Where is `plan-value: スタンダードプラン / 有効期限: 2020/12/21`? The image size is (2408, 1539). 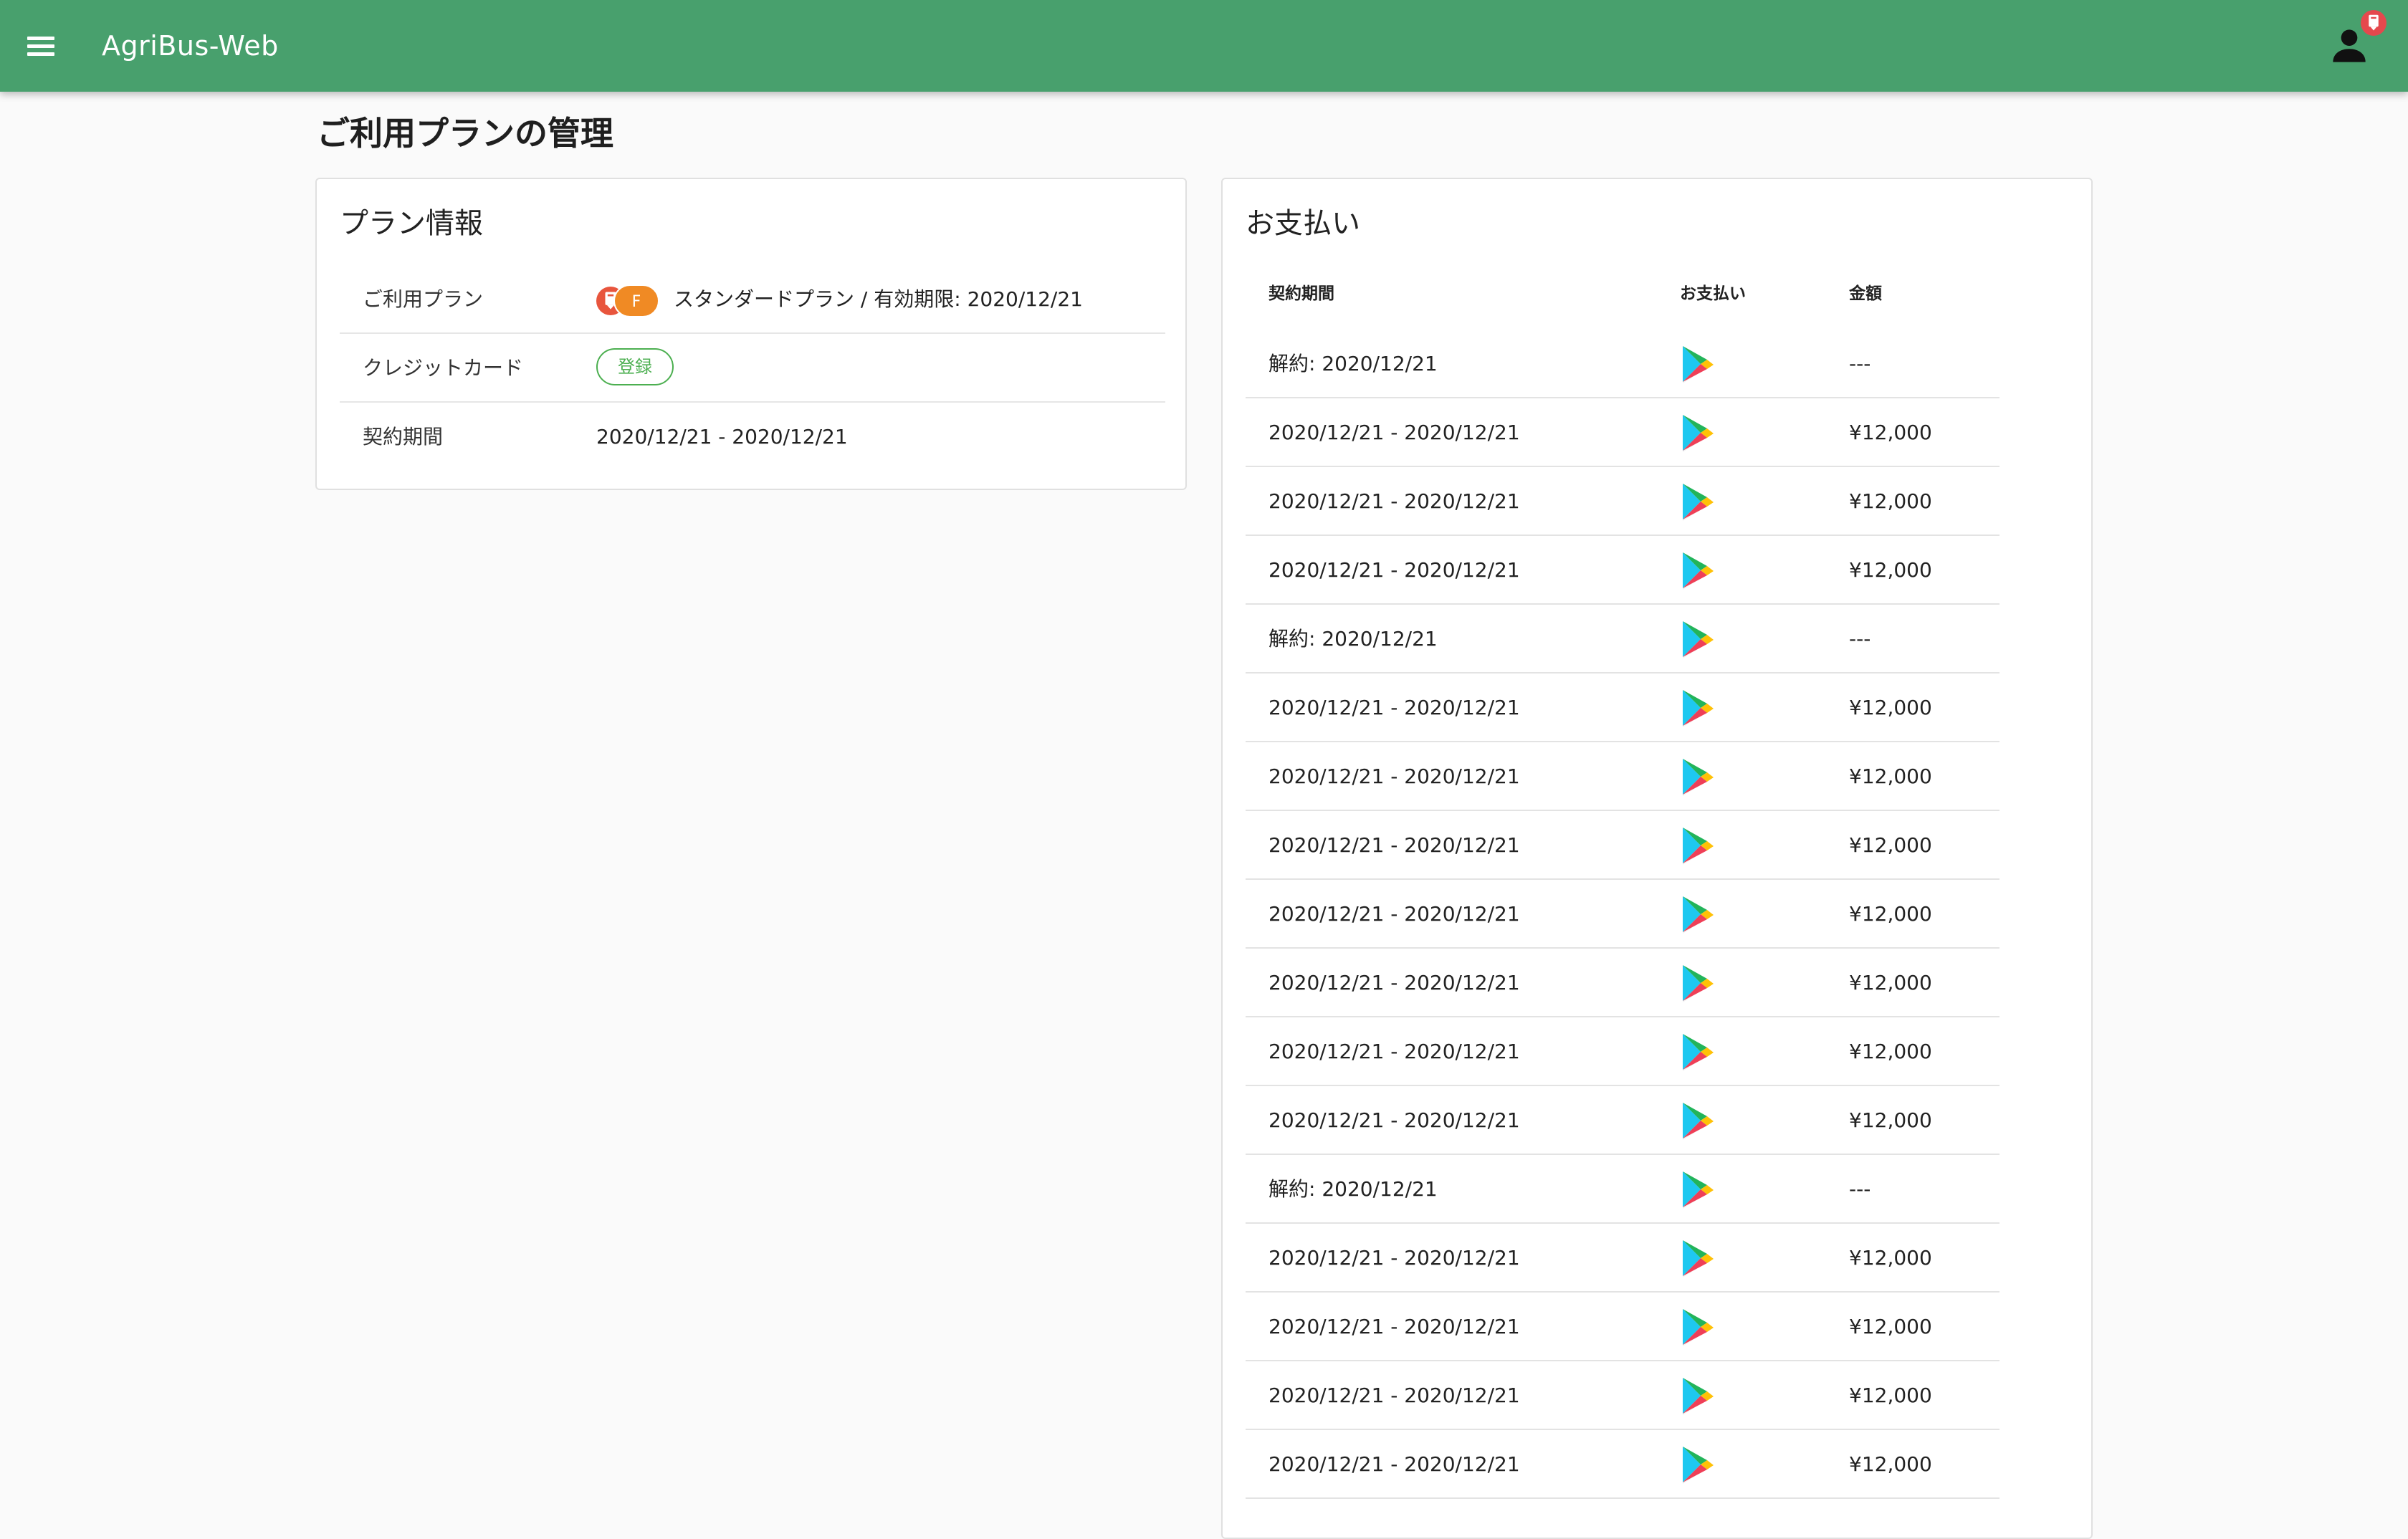
plan-value: スタンダードプラン / 有効期限: 2020/12/21 is located at coordinates (878, 299).